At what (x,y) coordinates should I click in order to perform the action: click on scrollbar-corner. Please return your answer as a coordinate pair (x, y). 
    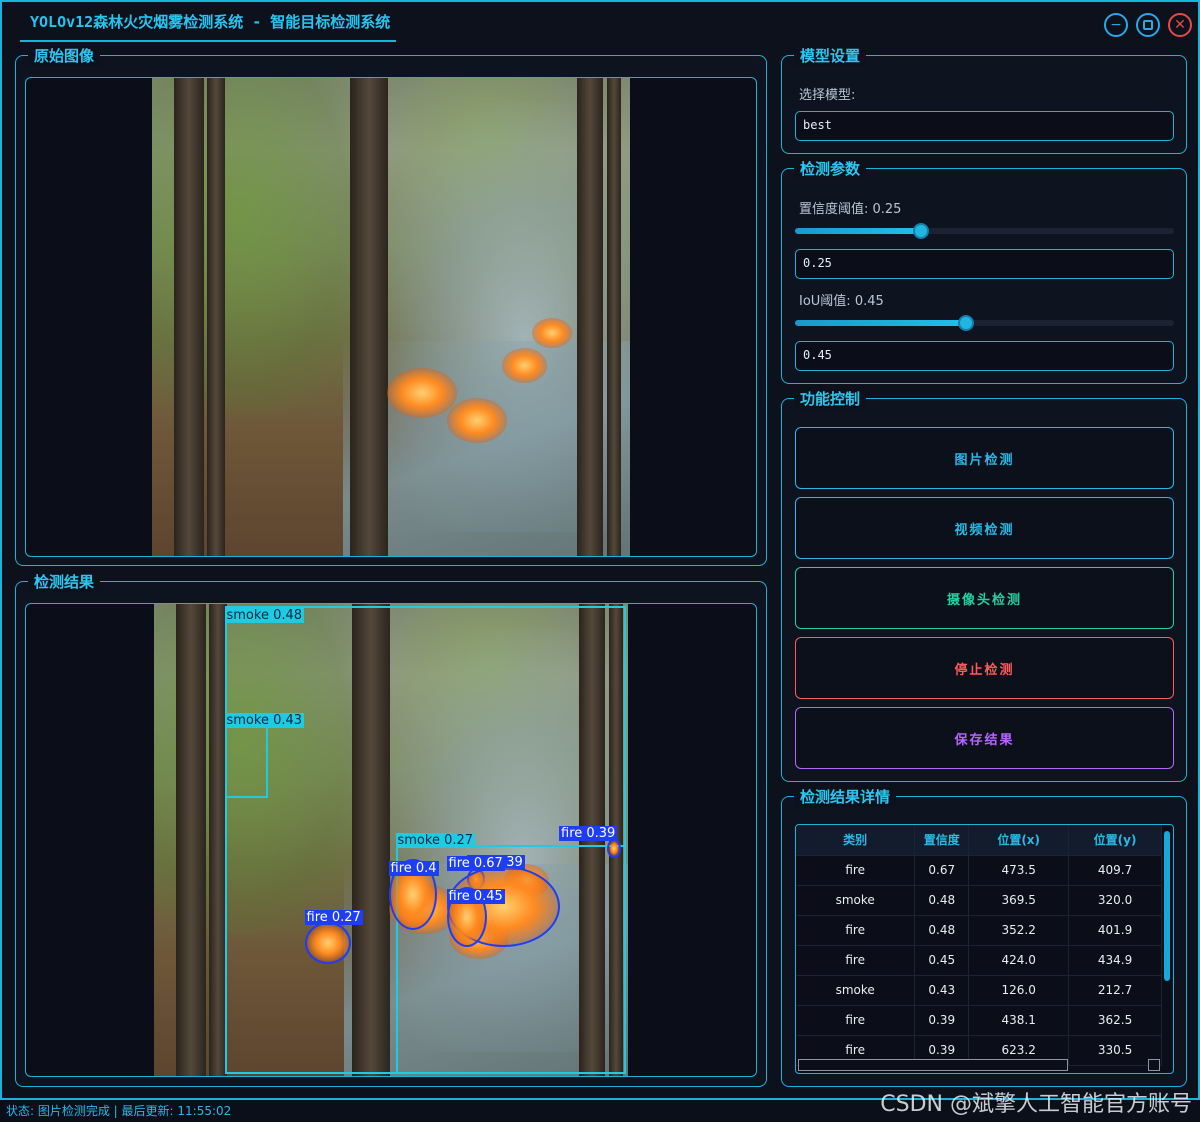
    Looking at the image, I should click on (1154, 1065).